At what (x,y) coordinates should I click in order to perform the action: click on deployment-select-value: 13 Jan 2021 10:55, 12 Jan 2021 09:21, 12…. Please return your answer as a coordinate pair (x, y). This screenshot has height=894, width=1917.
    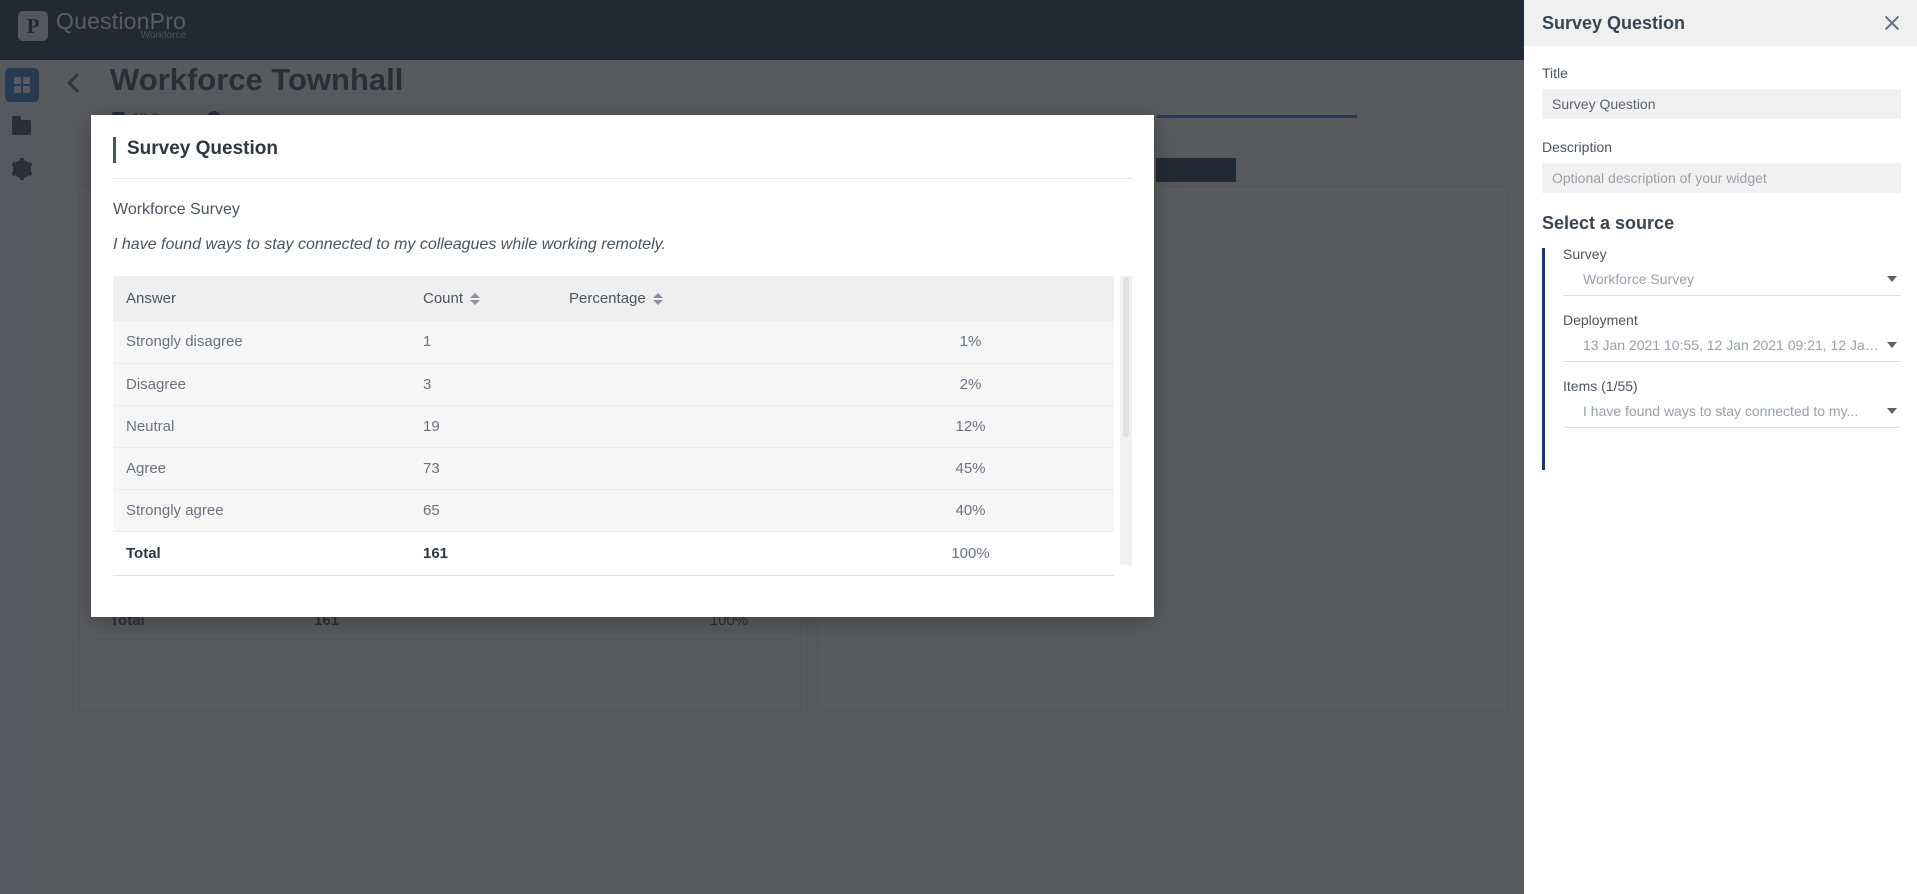
    Looking at the image, I should click on (1731, 345).